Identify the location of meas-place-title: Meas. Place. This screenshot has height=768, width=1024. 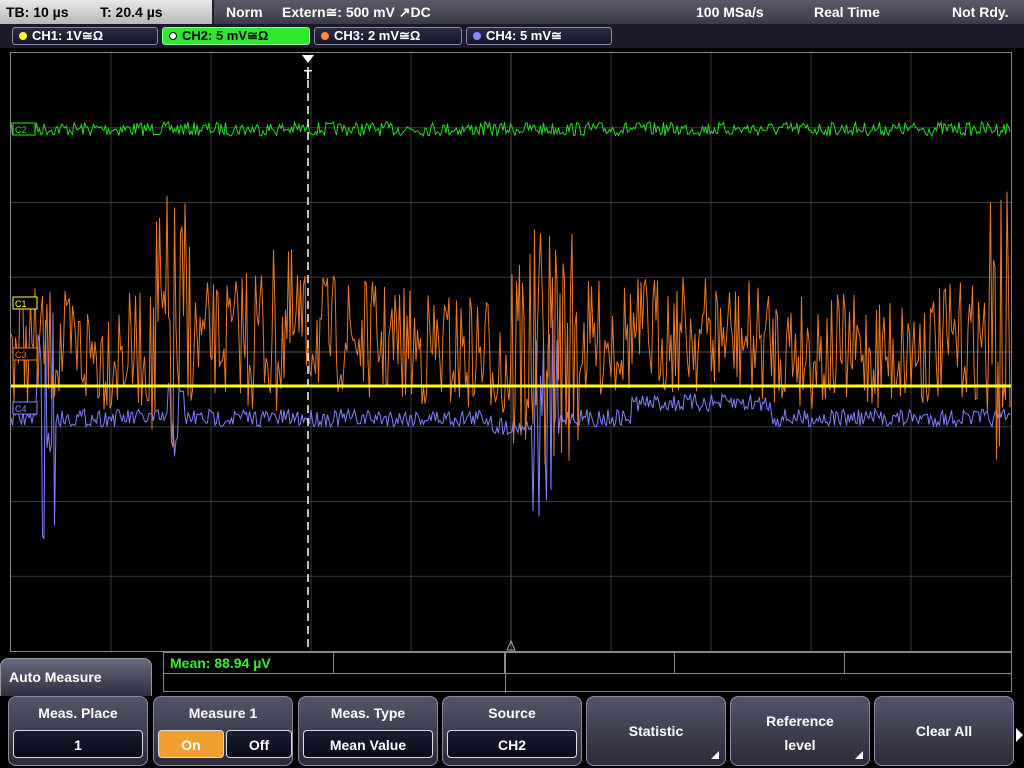
(78, 713).